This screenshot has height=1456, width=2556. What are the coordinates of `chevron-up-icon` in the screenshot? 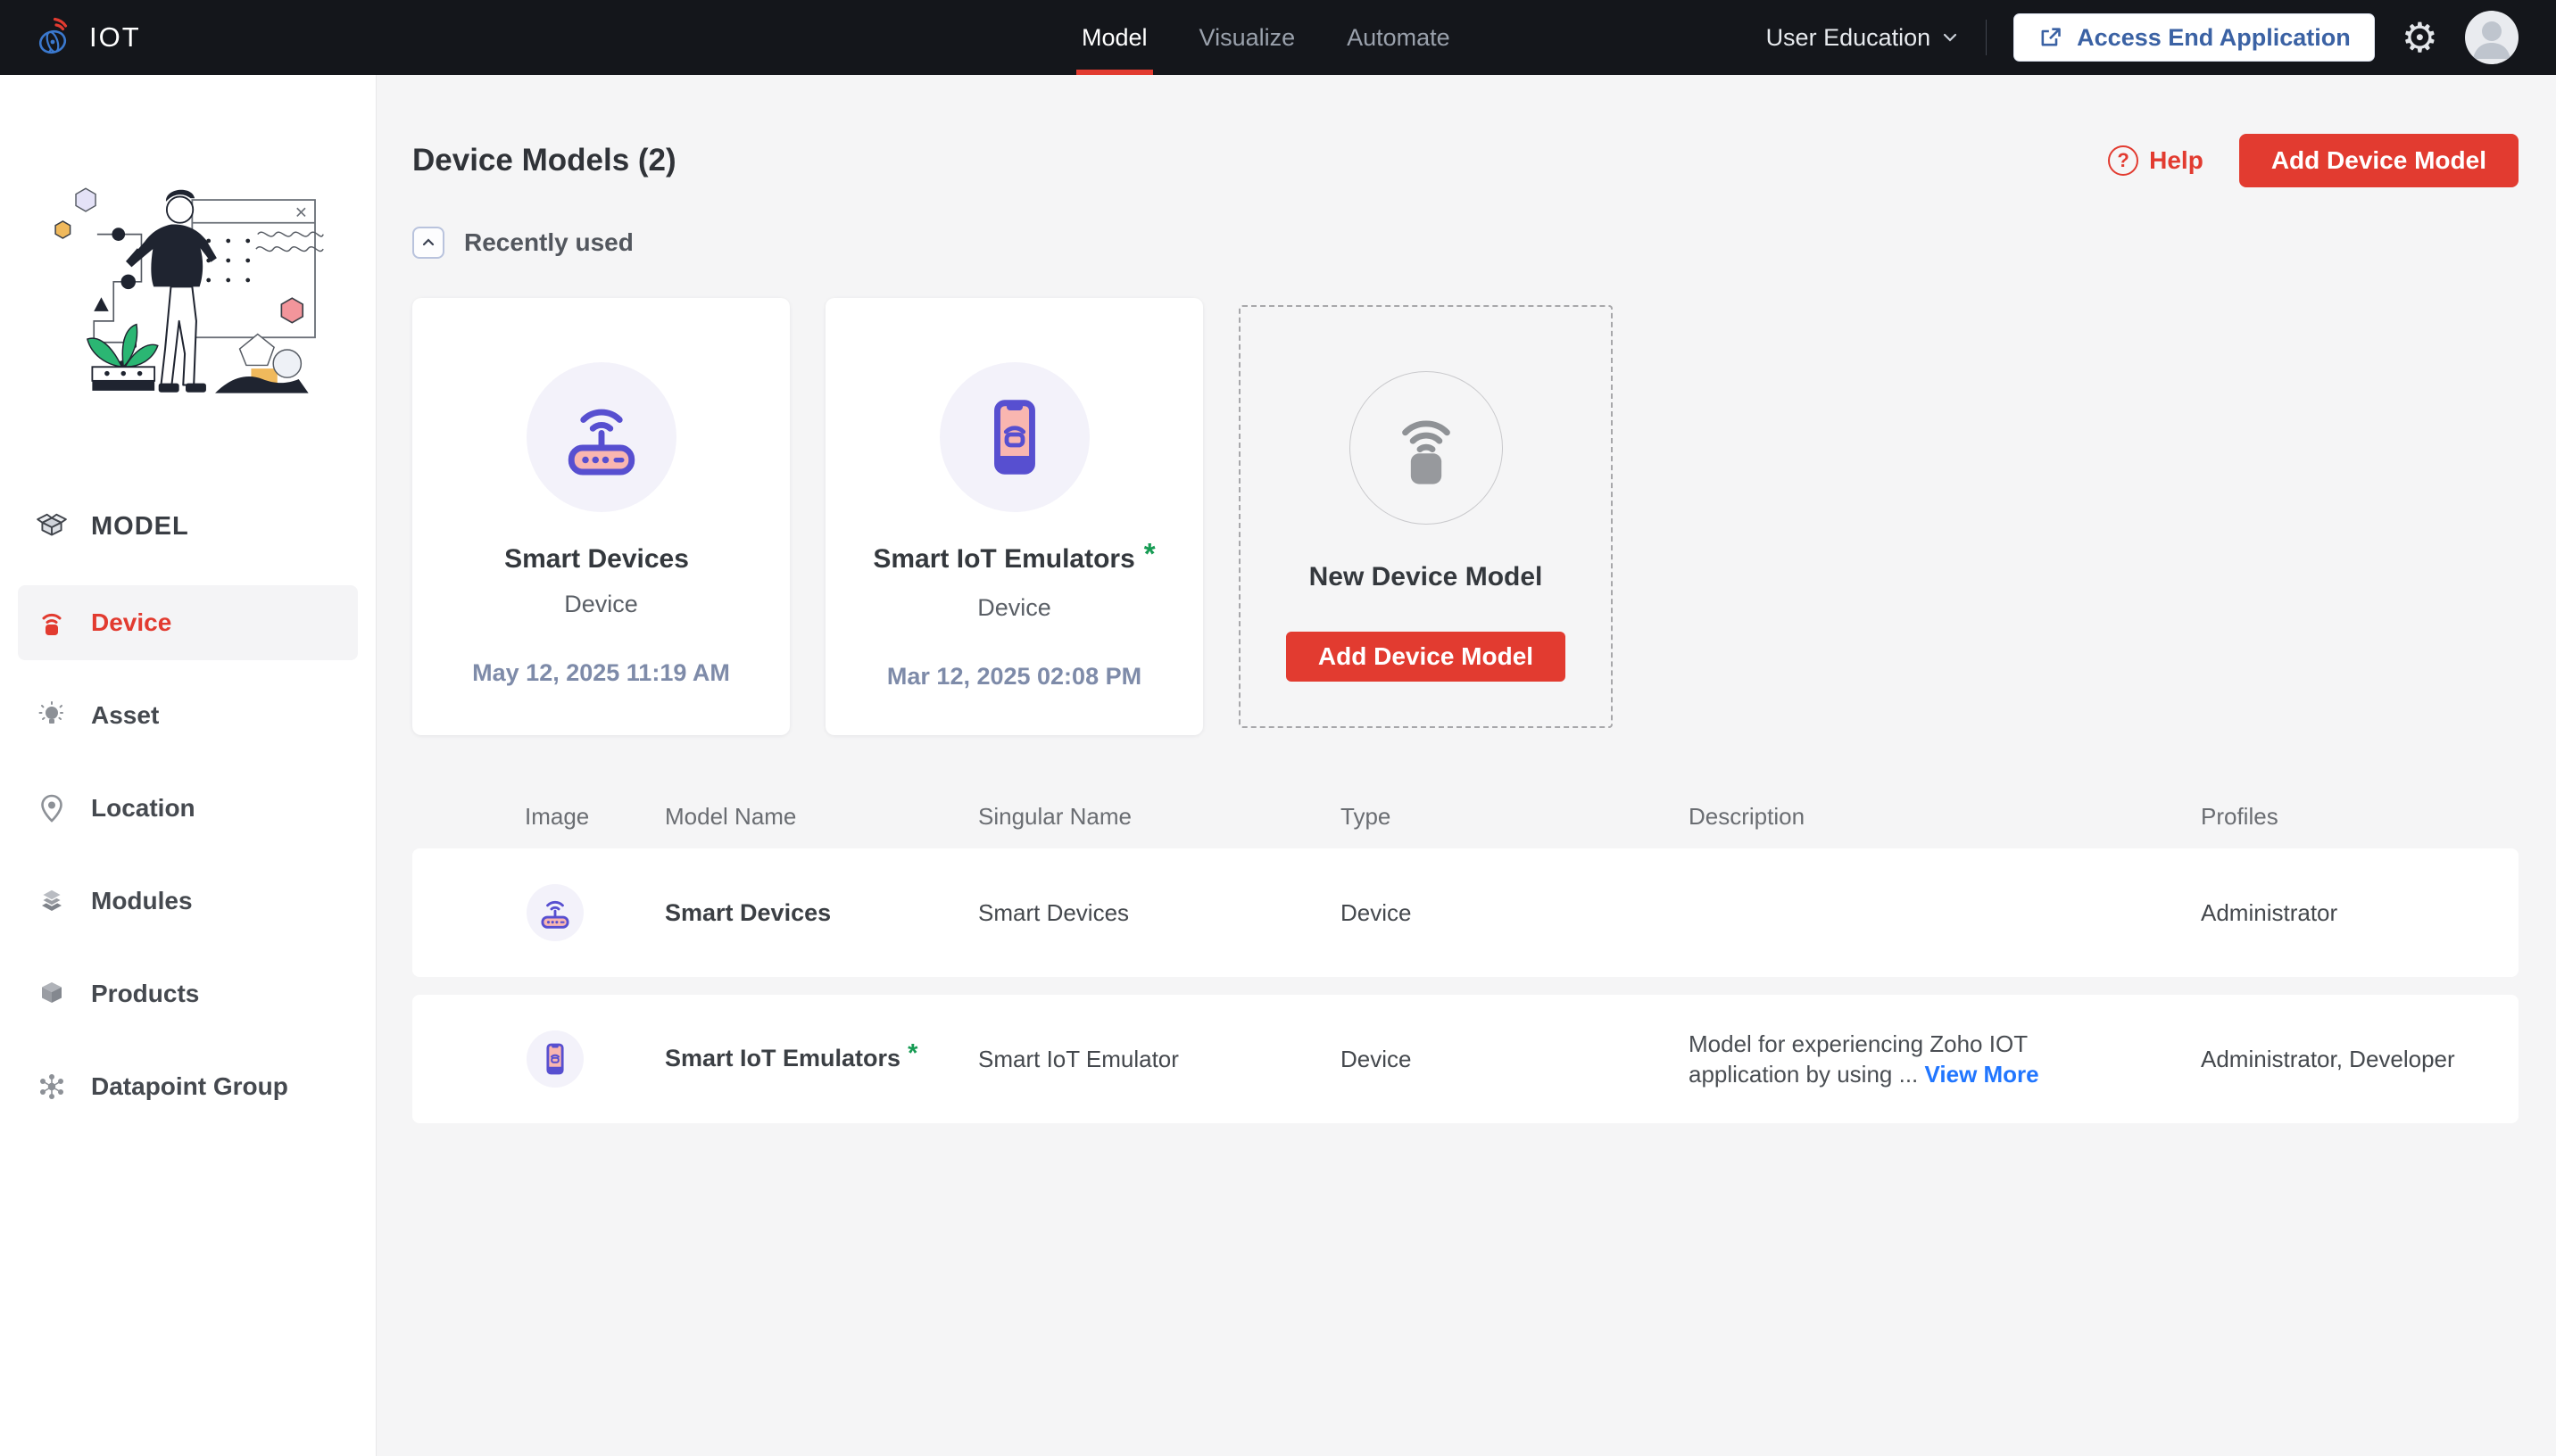 It's located at (428, 242).